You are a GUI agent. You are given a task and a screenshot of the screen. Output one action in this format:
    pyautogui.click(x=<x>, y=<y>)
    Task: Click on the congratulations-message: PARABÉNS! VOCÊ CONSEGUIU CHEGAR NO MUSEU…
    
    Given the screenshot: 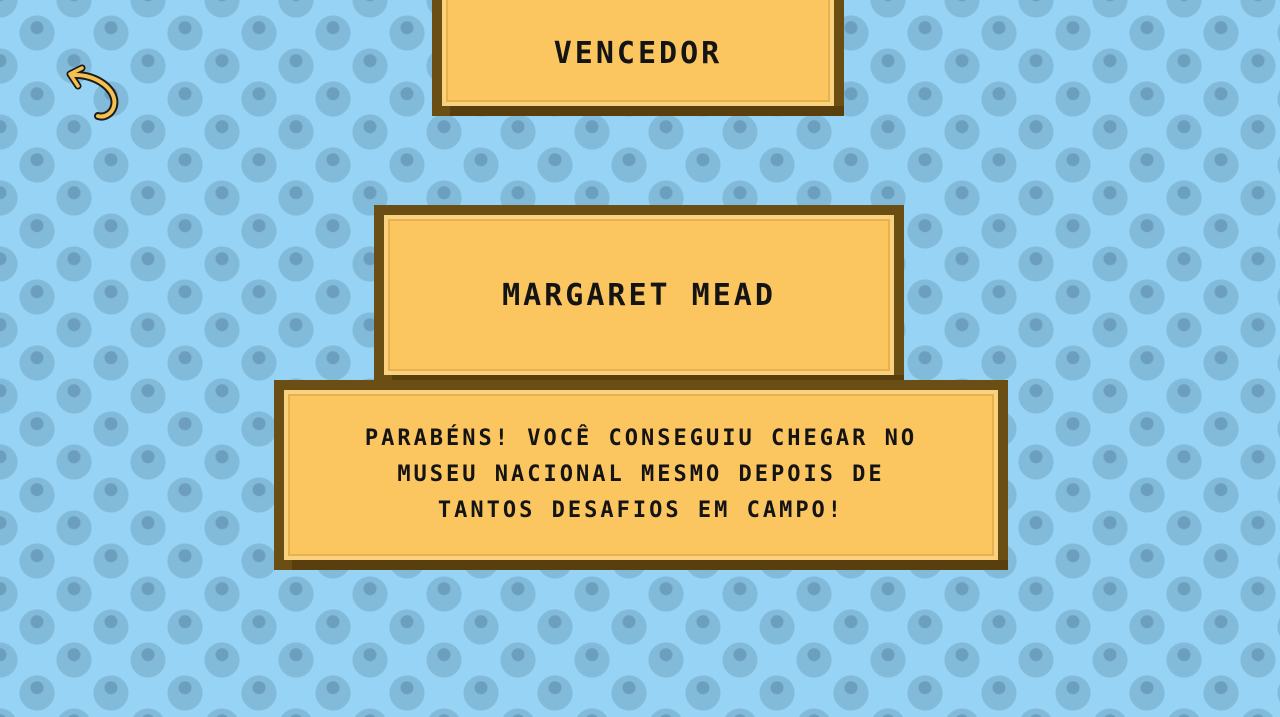 What is the action you would take?
    pyautogui.click(x=641, y=475)
    